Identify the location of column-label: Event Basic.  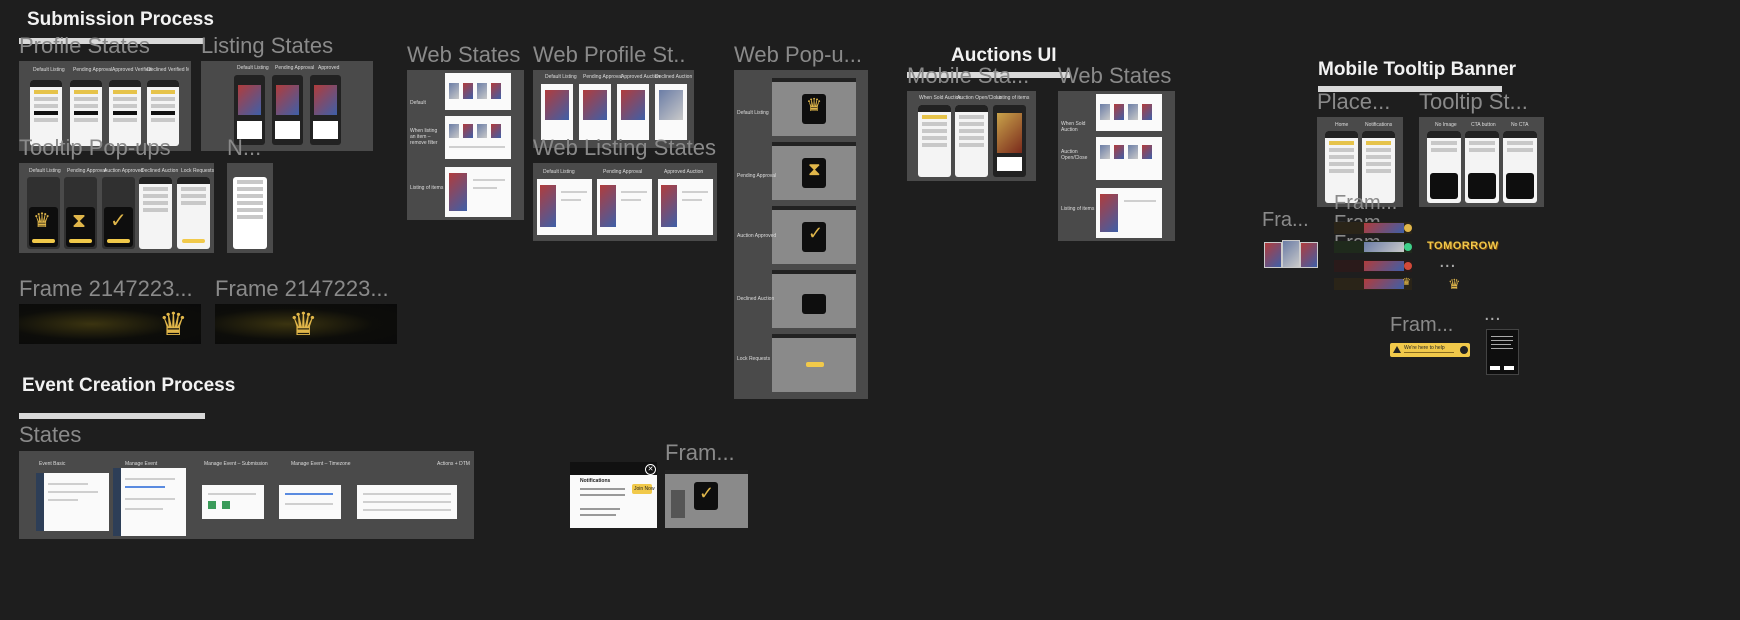
(52, 464).